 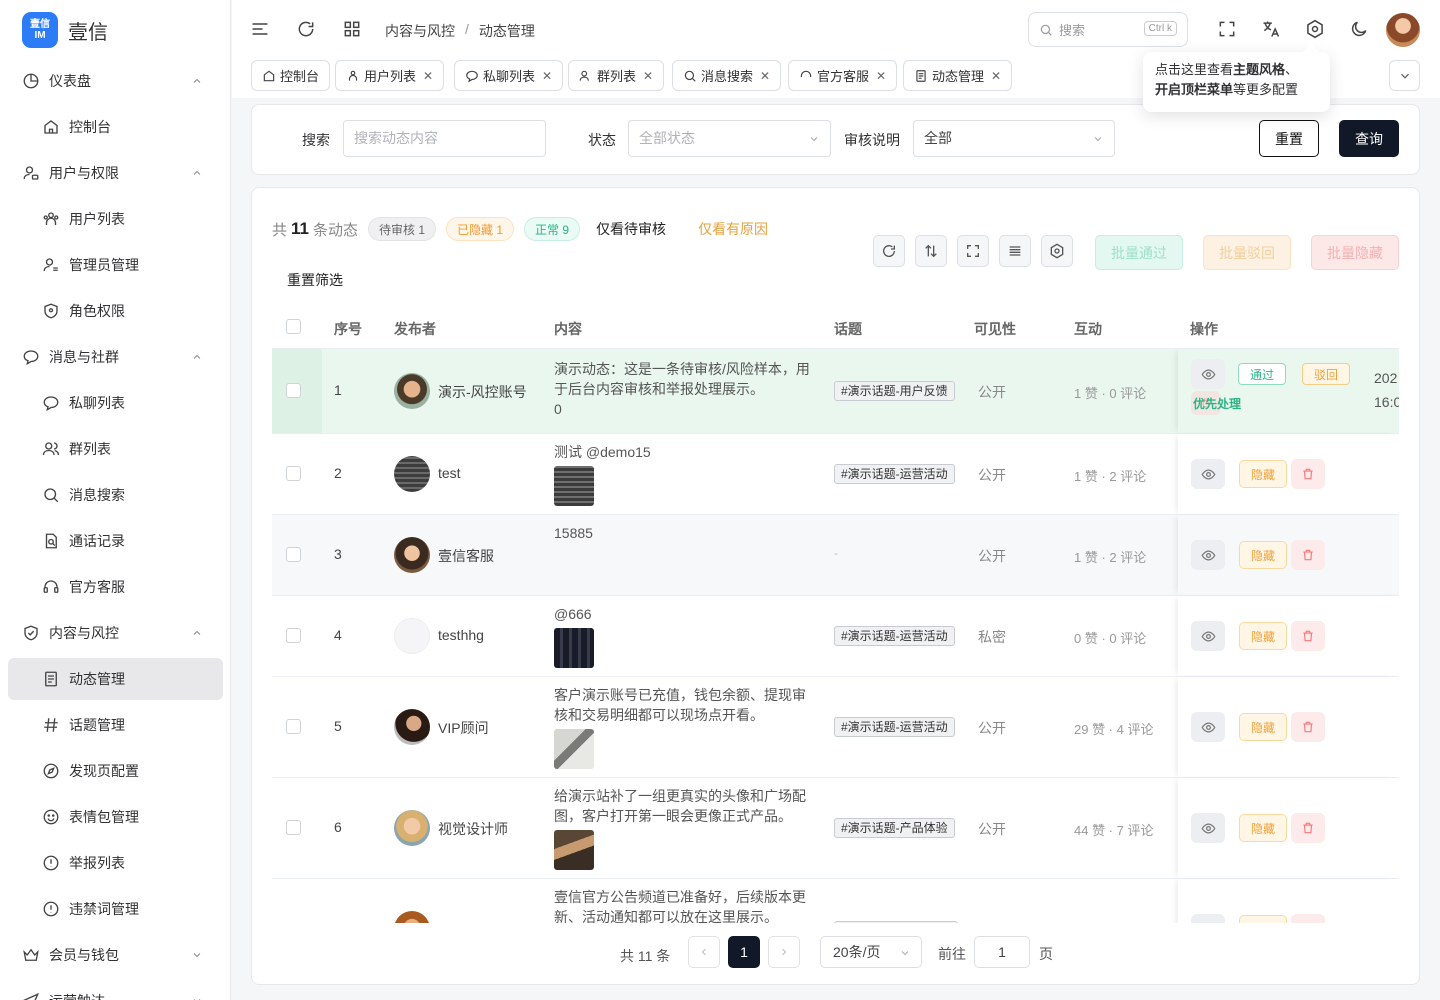 What do you see at coordinates (115, 311) in the screenshot?
I see `sidebar-item-roles: 角色权限` at bounding box center [115, 311].